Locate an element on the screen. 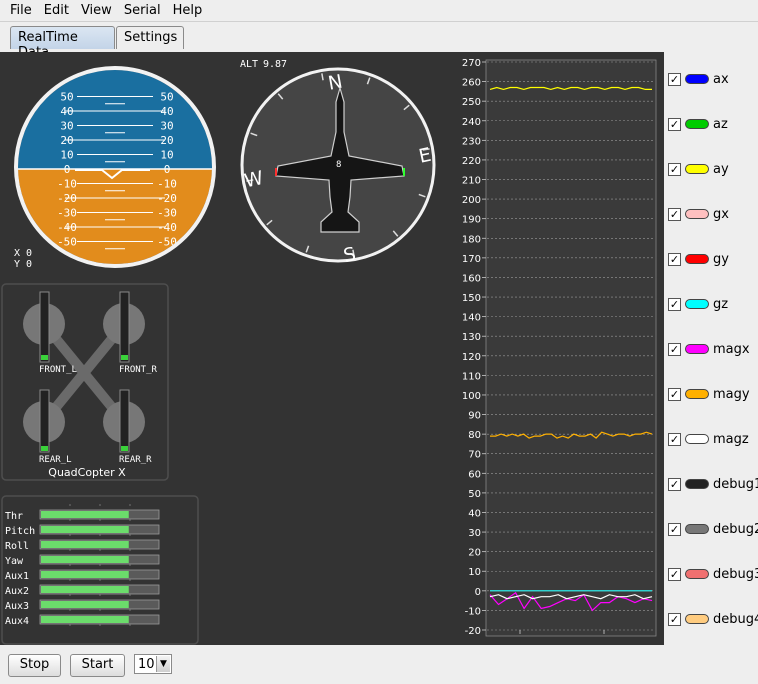  legend-label: debug3 is located at coordinates (735, 574).